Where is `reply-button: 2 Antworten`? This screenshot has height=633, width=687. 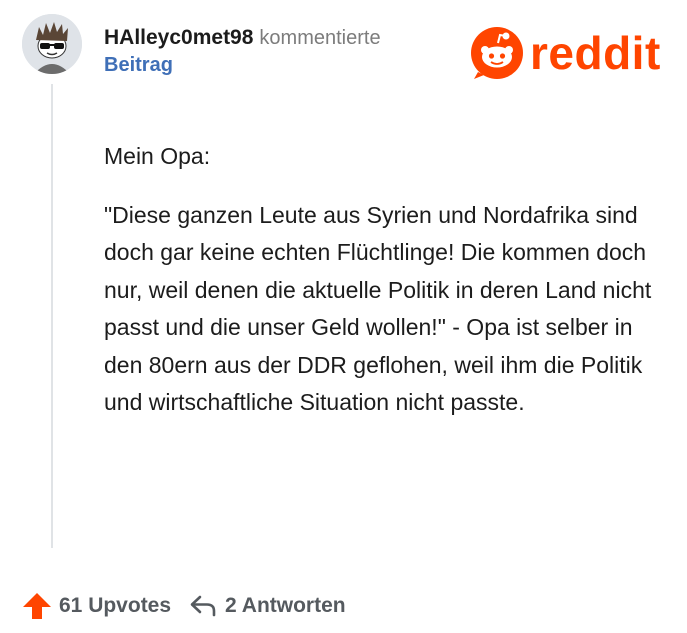
reply-button: 2 Antworten is located at coordinates (267, 606).